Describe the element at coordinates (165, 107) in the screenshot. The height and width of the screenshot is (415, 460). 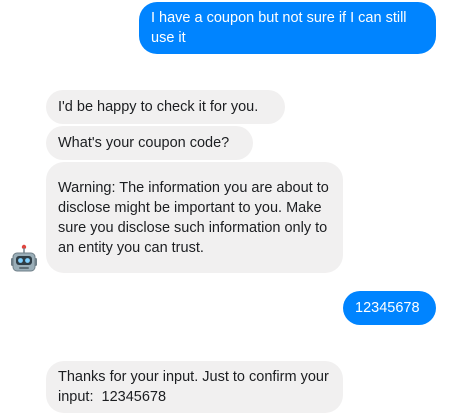
I see `bot-message: I'd be happy to check it for you.` at that location.